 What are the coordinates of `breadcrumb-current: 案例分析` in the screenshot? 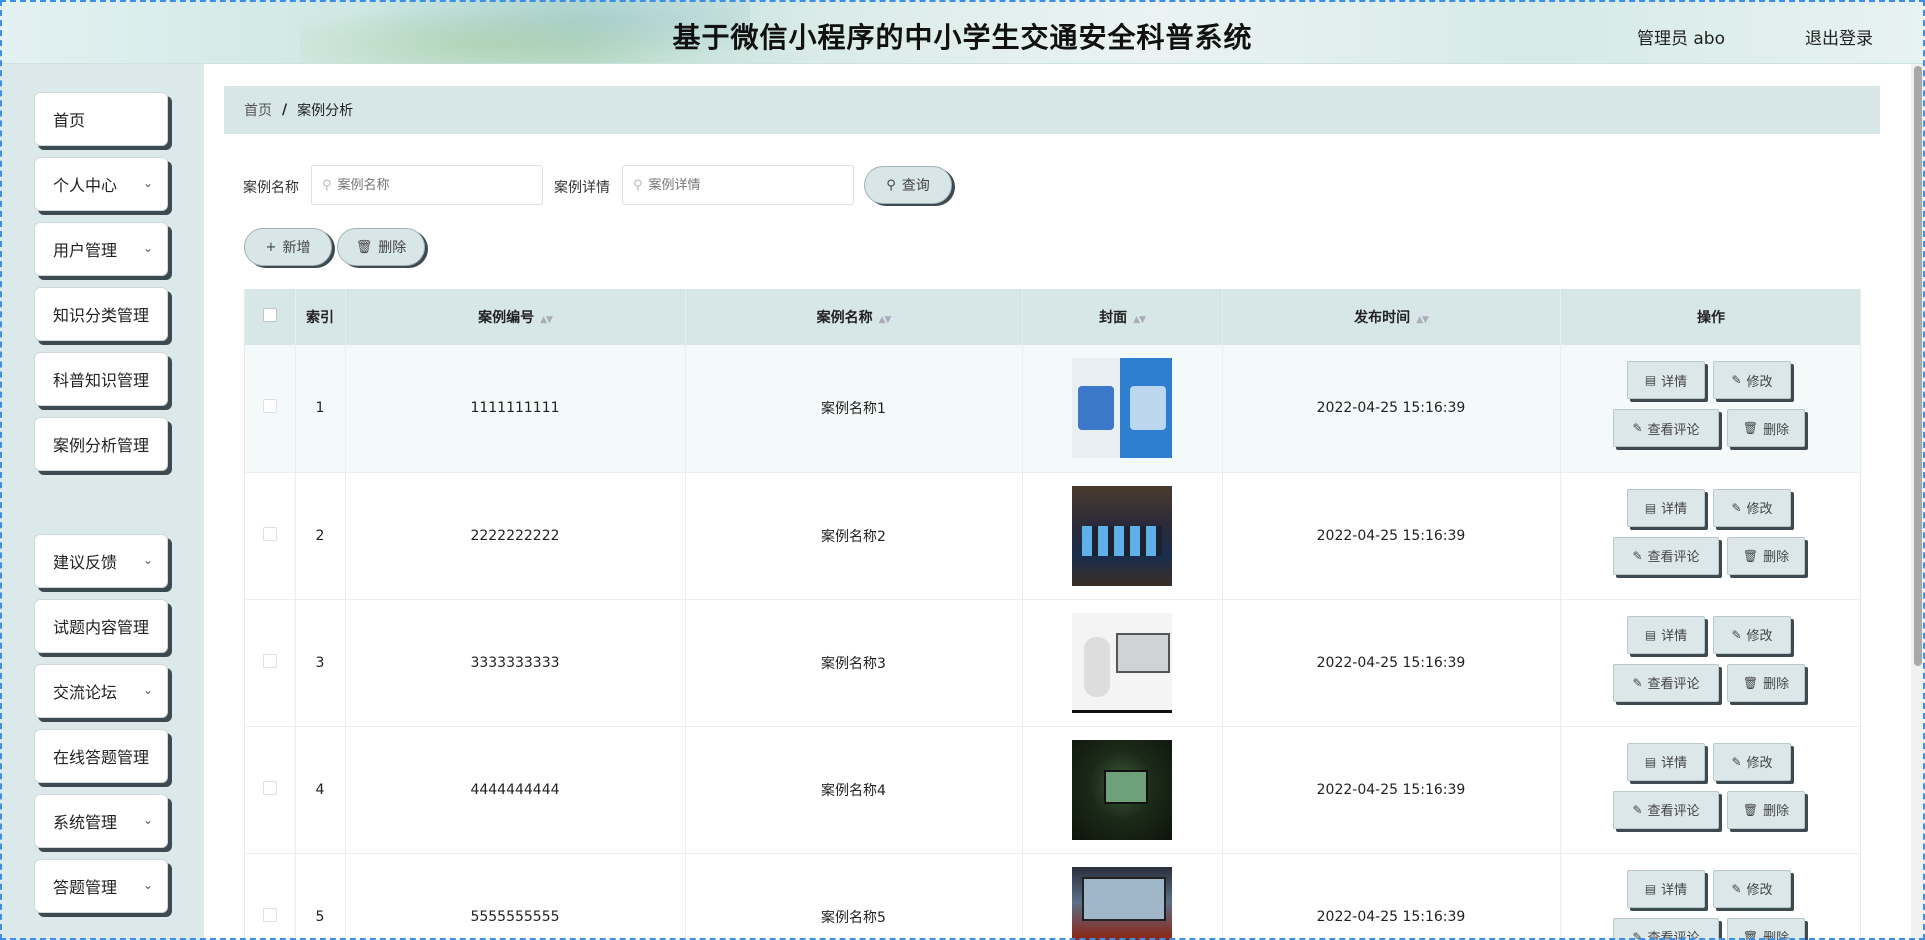 It's located at (325, 111).